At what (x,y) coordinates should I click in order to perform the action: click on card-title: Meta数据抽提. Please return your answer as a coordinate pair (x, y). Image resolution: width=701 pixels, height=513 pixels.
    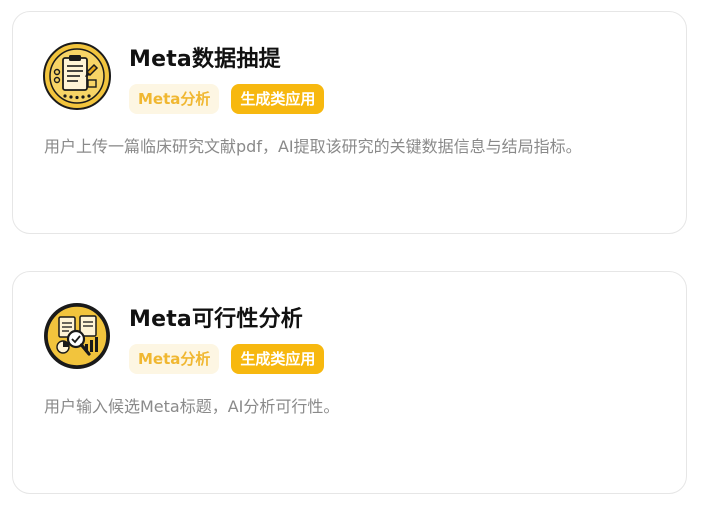
    Looking at the image, I should click on (205, 59).